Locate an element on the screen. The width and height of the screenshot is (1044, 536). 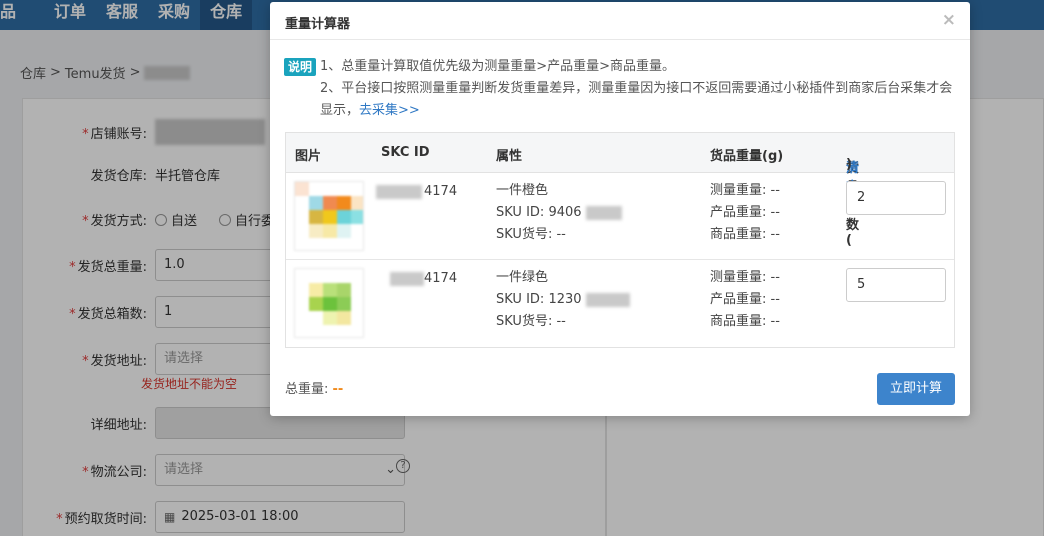
close-icon: × is located at coordinates (949, 20).